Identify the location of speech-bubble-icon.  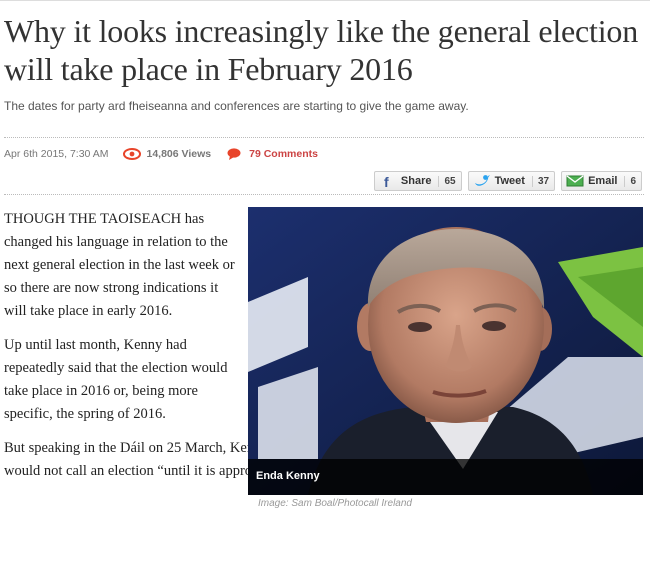
(234, 154).